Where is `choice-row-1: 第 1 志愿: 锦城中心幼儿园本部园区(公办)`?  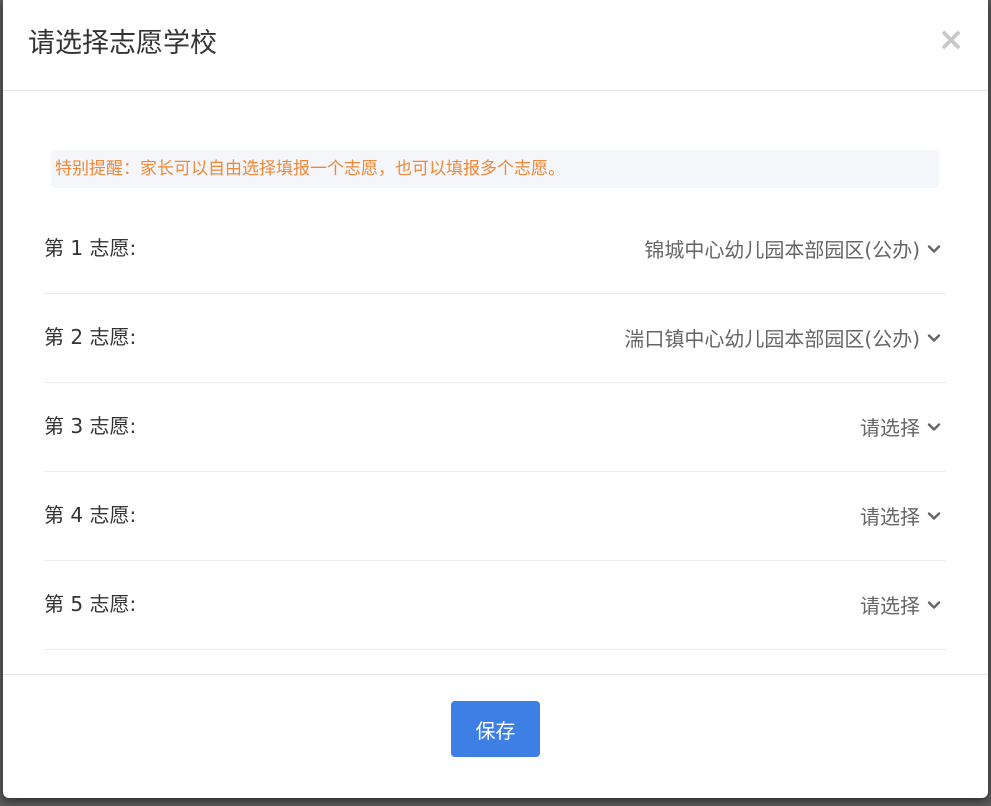 choice-row-1: 第 1 志愿: 锦城中心幼儿园本部园区(公办) is located at coordinates (495, 249).